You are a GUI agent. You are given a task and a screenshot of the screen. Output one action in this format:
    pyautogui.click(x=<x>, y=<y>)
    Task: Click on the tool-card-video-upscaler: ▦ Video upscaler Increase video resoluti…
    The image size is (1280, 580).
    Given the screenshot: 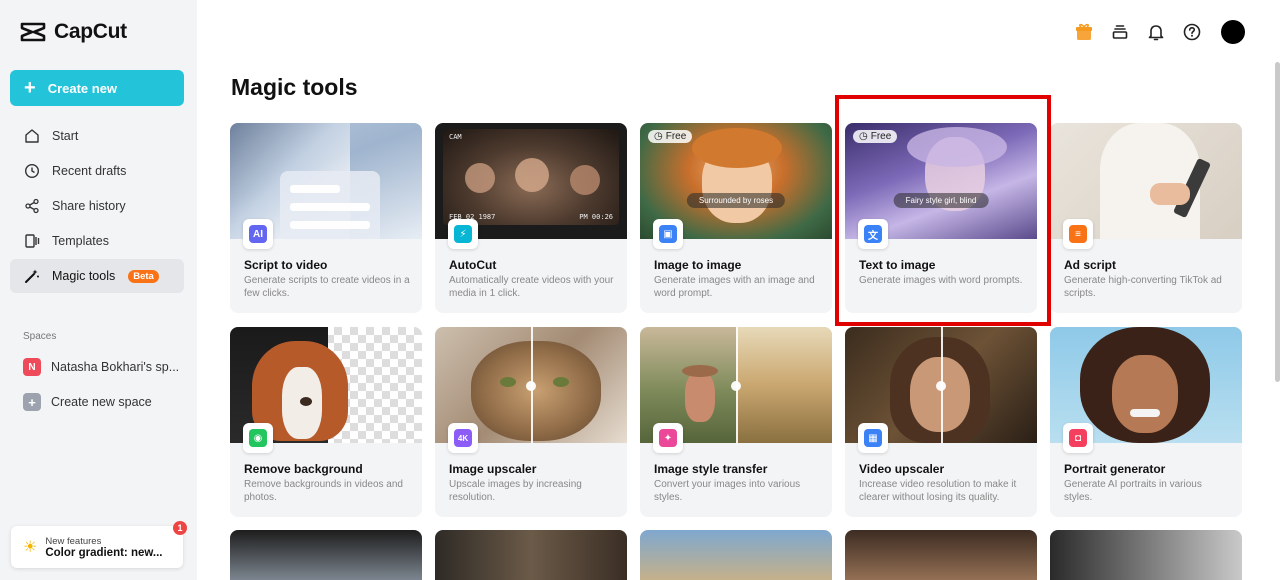 What is the action you would take?
    pyautogui.click(x=941, y=422)
    